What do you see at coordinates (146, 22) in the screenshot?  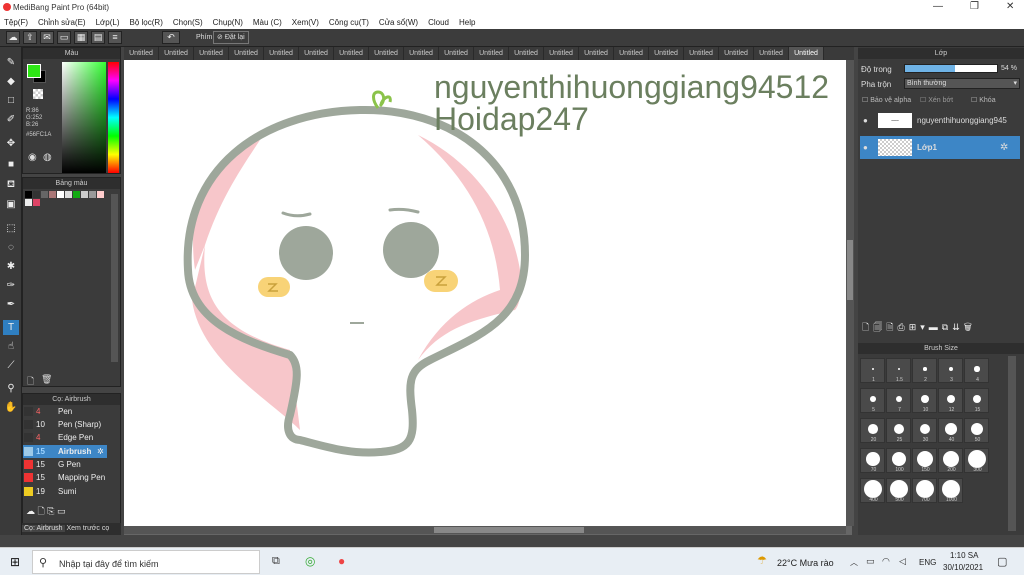 I see `menu-filter: Bộ lọc(R)` at bounding box center [146, 22].